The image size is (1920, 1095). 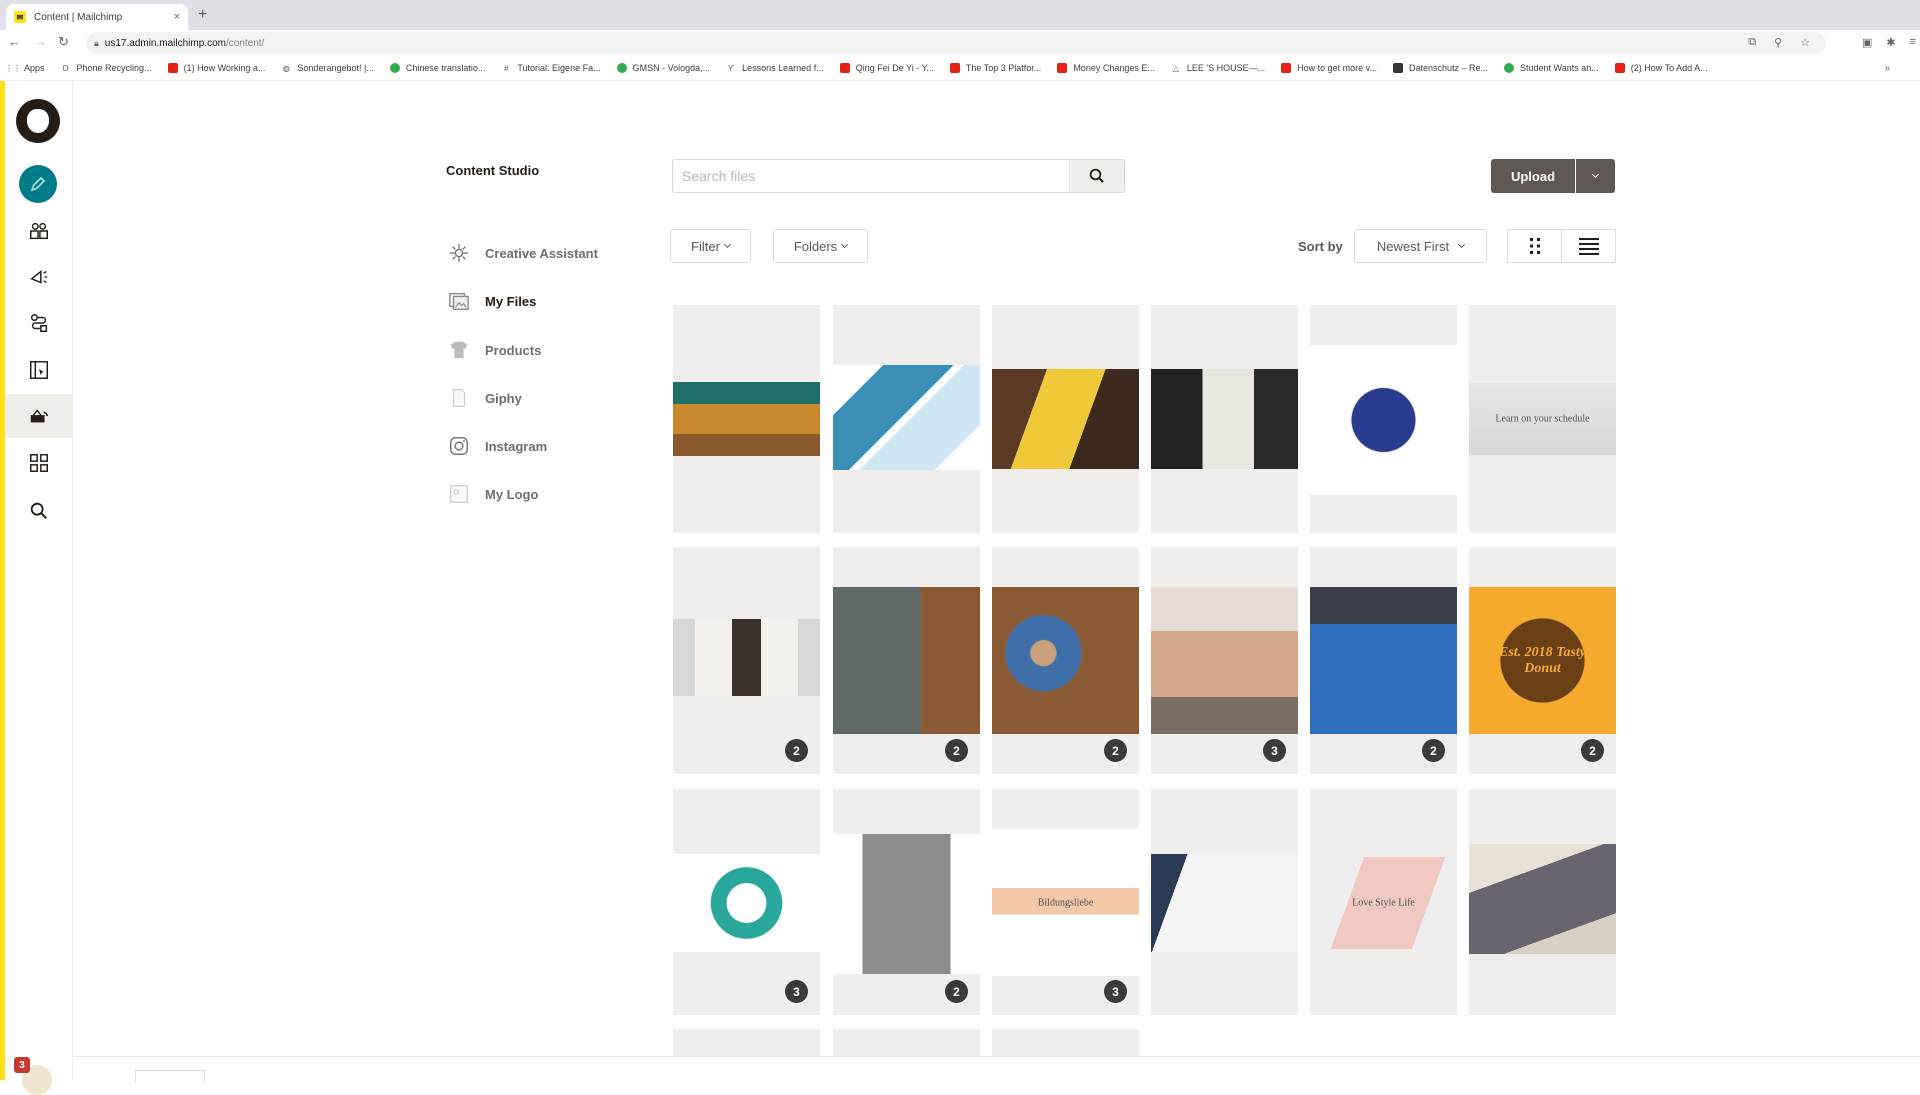 I want to click on rail-item-audience, so click(x=39, y=231).